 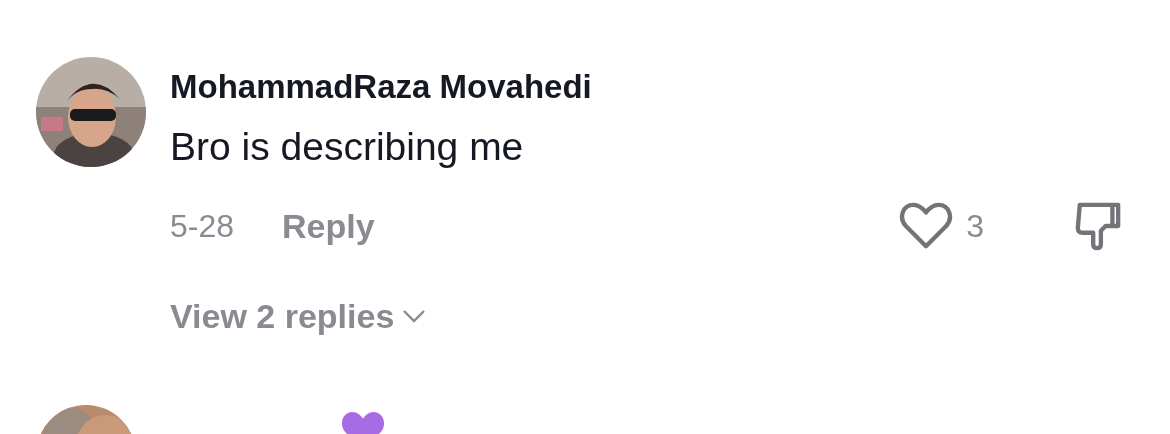 I want to click on comment-date: 5-28, so click(x=202, y=226).